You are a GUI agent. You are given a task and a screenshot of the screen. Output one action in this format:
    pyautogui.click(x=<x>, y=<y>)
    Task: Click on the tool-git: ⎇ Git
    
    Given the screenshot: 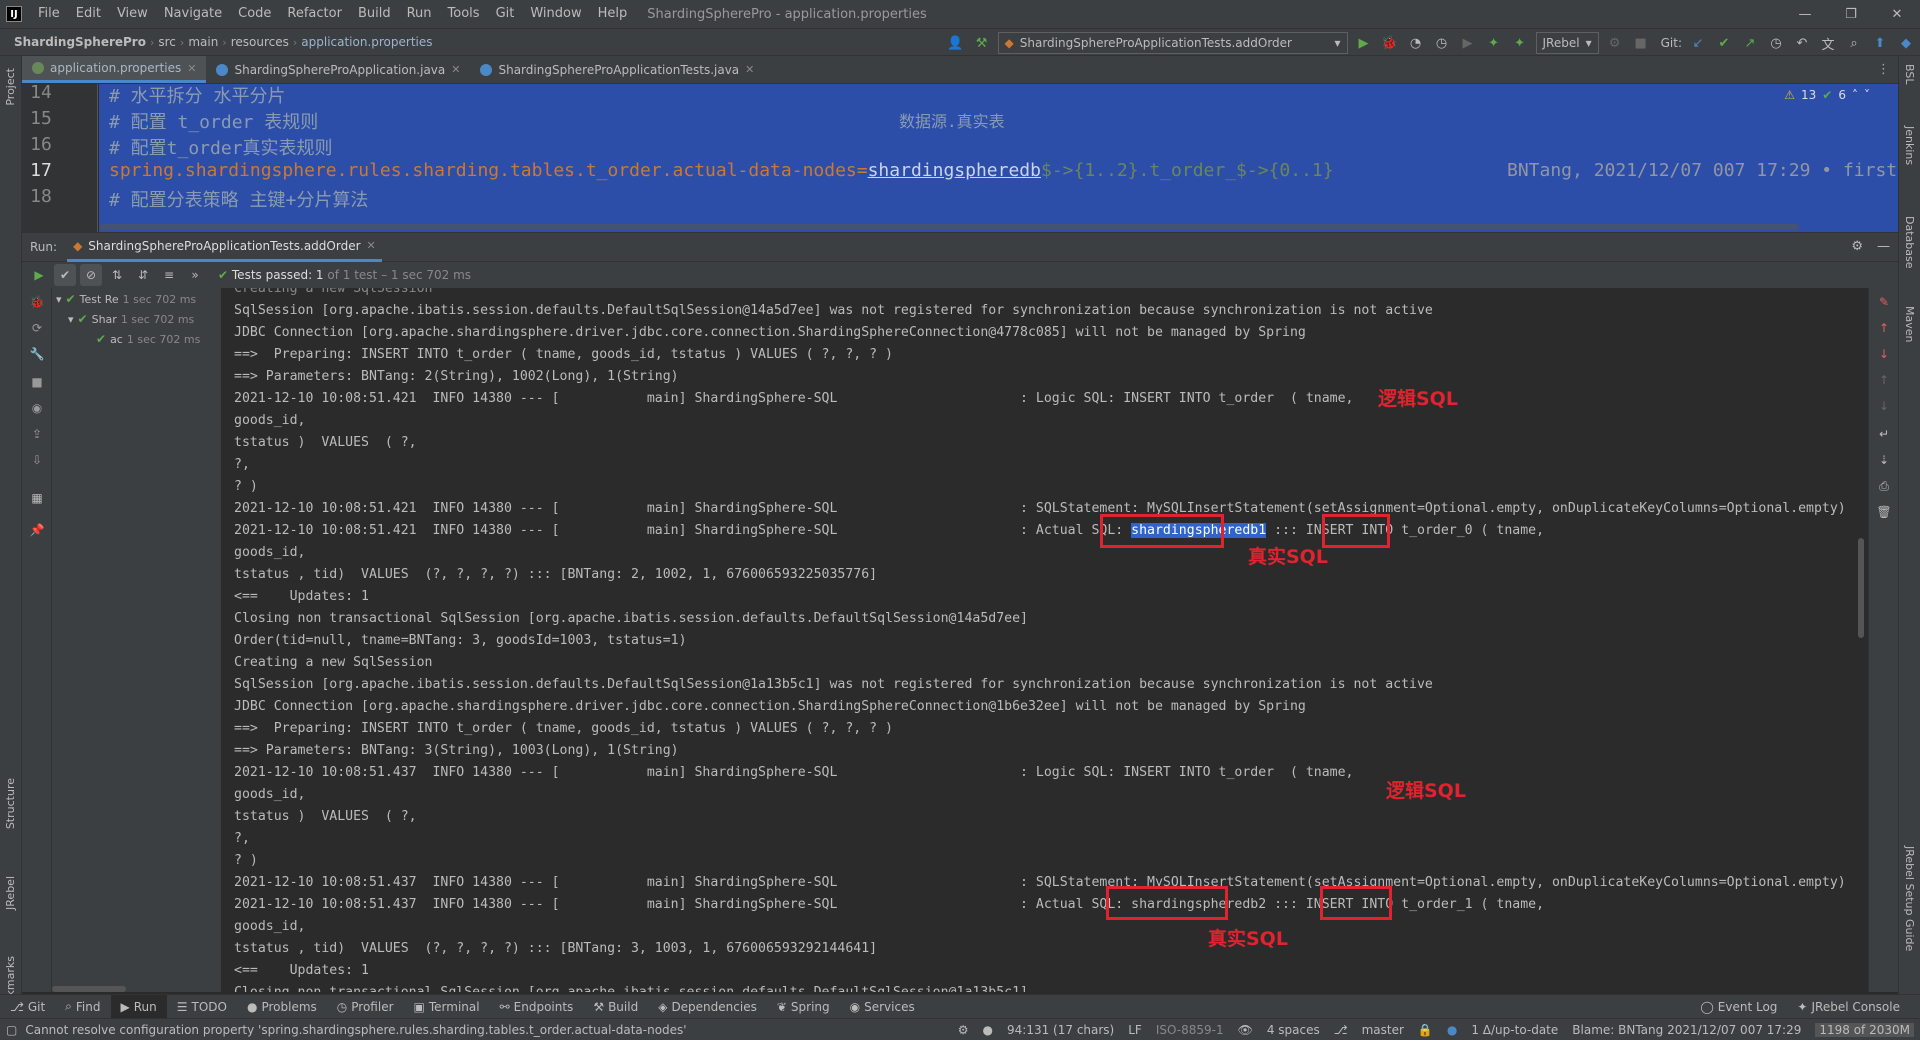 What is the action you would take?
    pyautogui.click(x=27, y=1007)
    